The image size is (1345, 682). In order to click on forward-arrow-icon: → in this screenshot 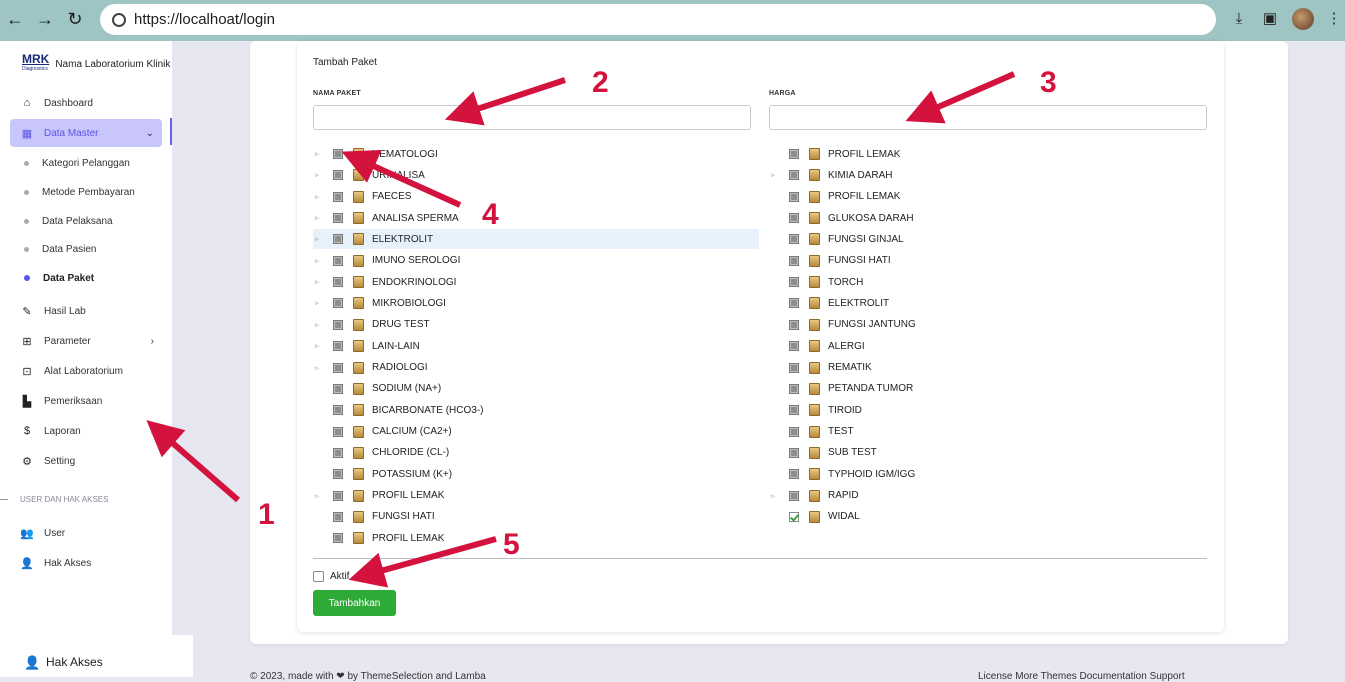, I will do `click(45, 19)`.